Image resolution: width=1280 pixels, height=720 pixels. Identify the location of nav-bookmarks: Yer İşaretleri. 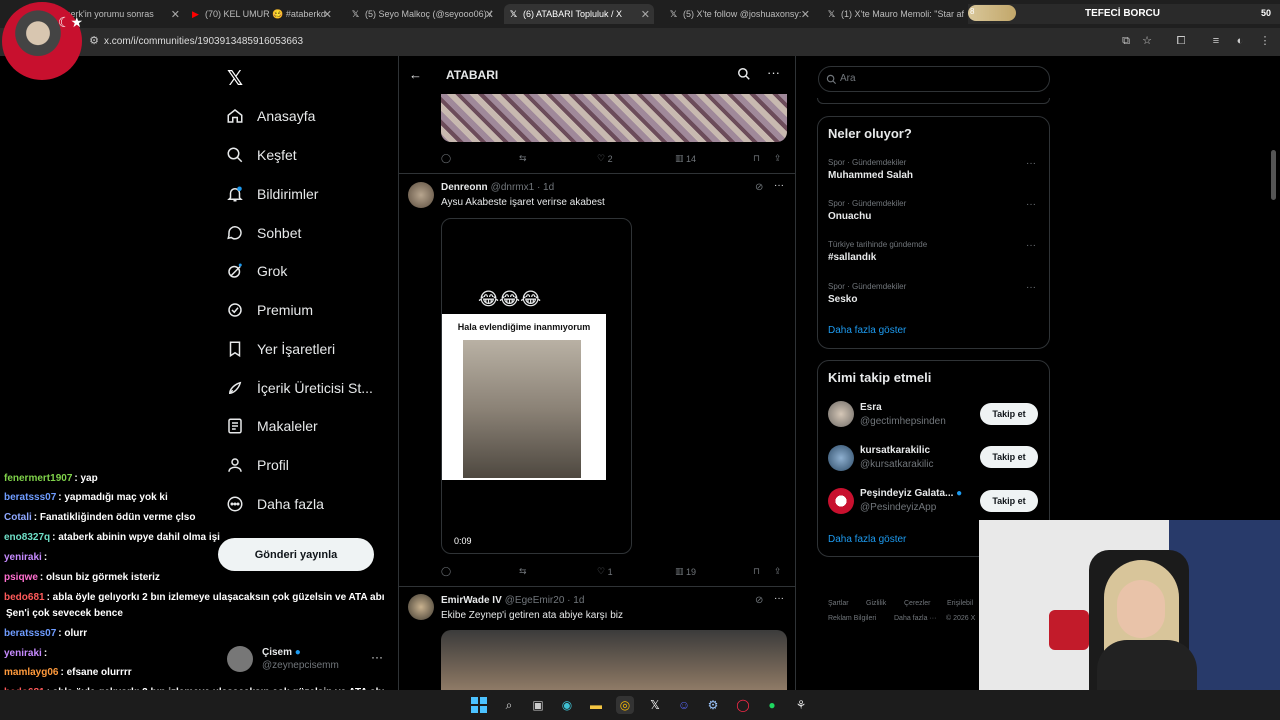
(280, 349).